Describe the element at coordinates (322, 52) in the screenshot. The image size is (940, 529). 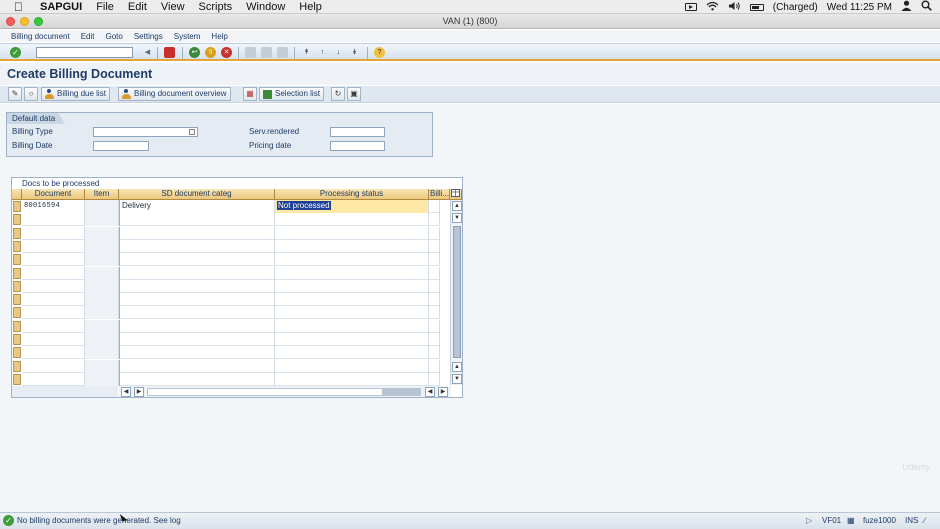
I see `previous-page-icon: ↑` at that location.